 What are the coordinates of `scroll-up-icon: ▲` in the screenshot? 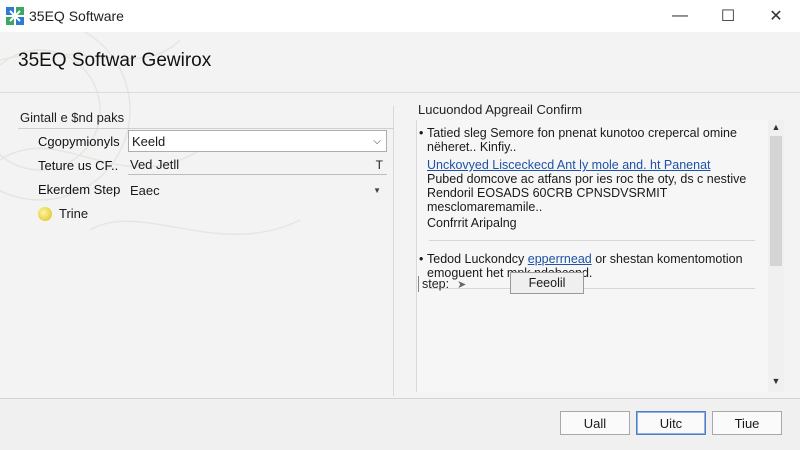 It's located at (776, 129).